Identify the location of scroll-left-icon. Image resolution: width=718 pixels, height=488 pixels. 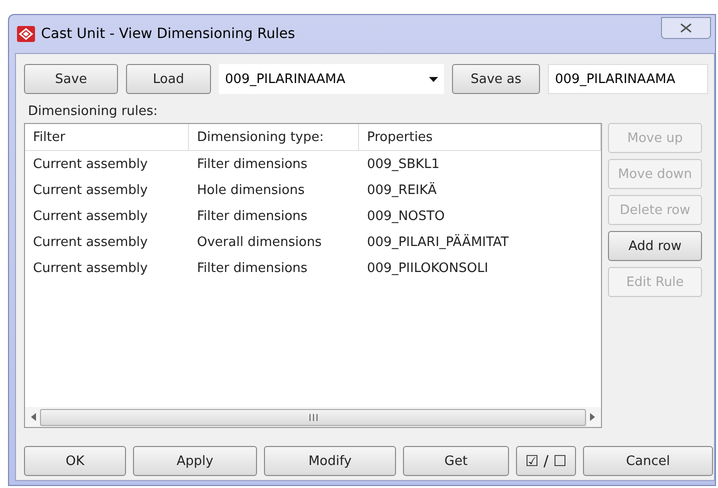
(33, 417).